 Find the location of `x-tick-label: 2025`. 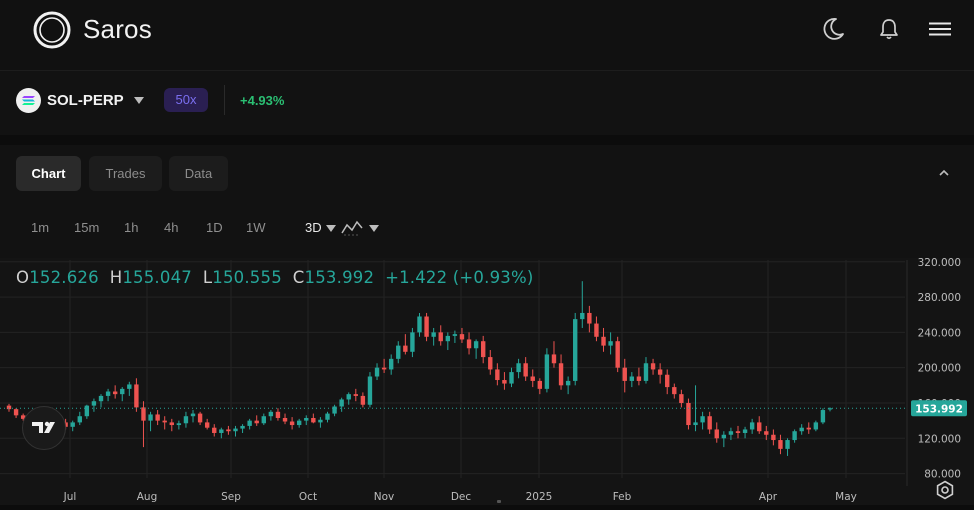

x-tick-label: 2025 is located at coordinates (539, 497).